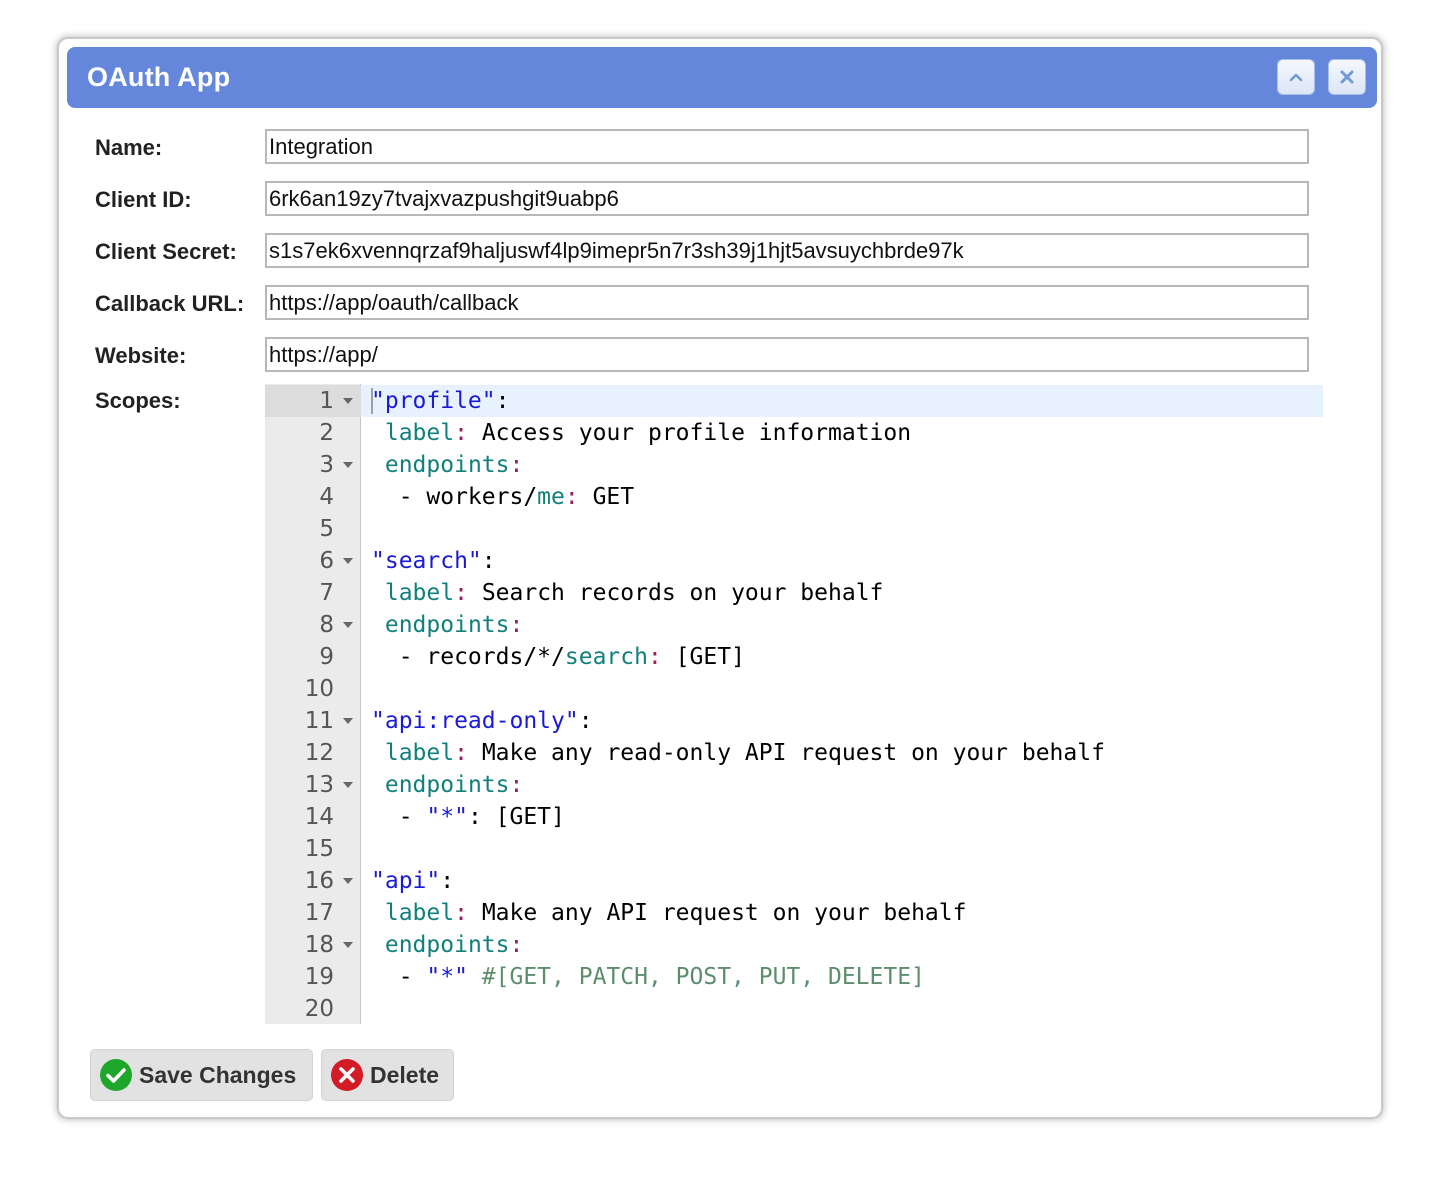 The image size is (1450, 1186). What do you see at coordinates (319, 689) in the screenshot?
I see `line-number: 10` at bounding box center [319, 689].